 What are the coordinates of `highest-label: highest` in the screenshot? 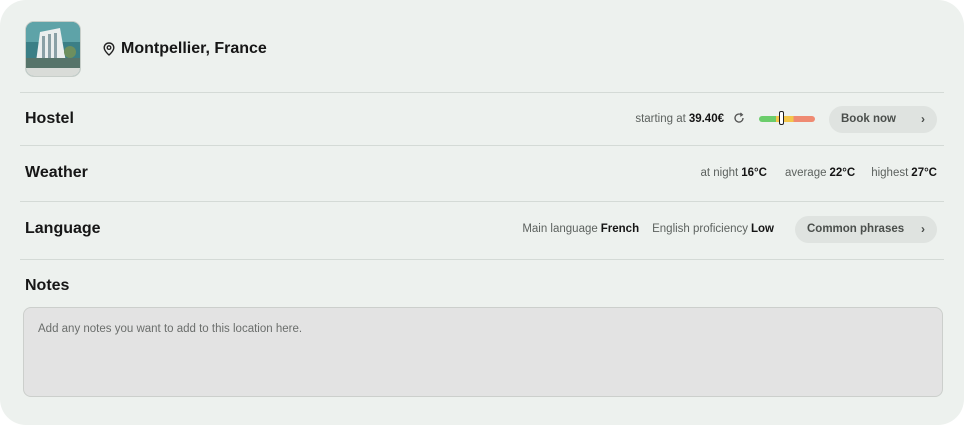 It's located at (890, 173).